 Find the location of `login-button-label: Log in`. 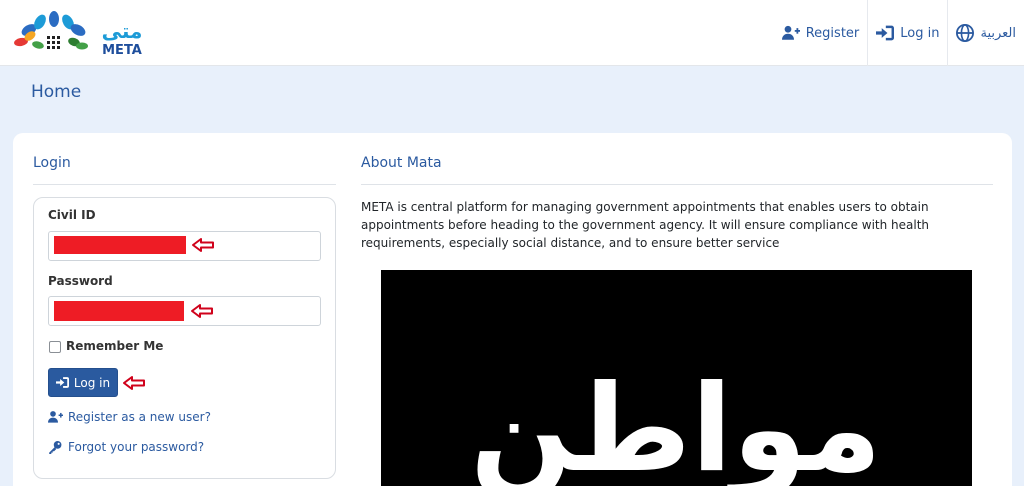

login-button-label: Log in is located at coordinates (92, 382).